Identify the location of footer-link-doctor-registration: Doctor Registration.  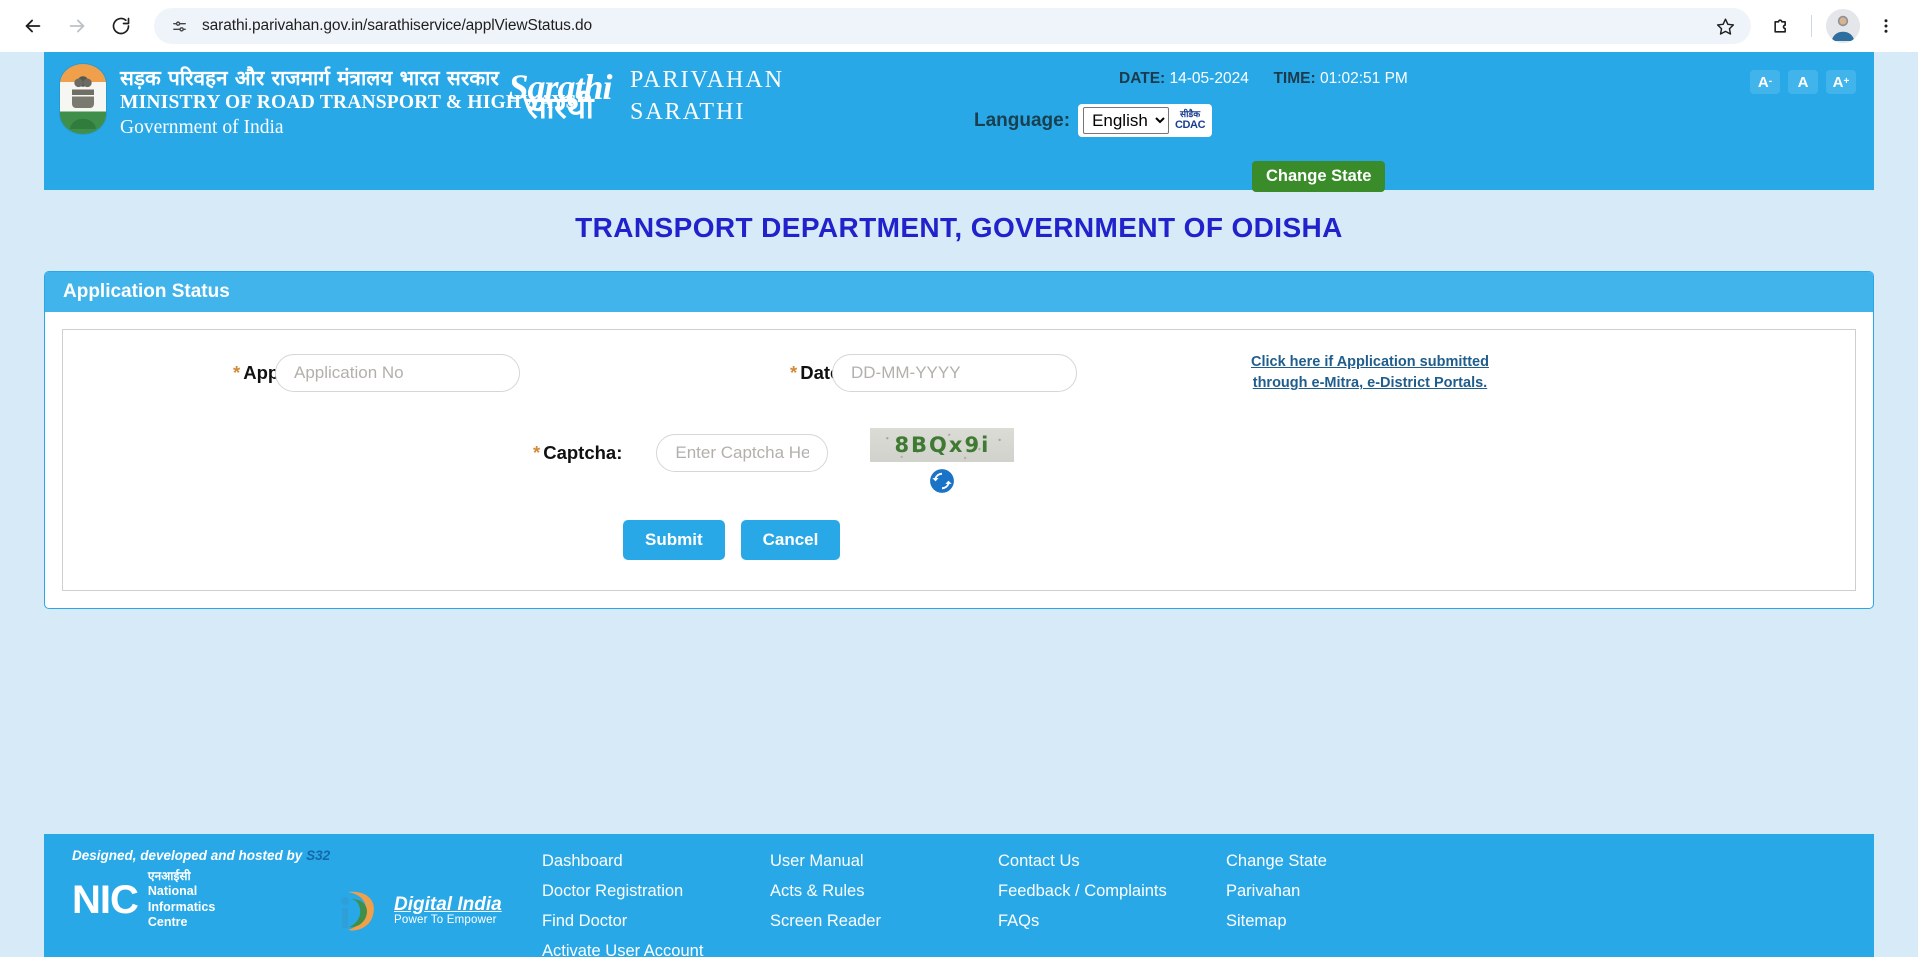
(656, 891).